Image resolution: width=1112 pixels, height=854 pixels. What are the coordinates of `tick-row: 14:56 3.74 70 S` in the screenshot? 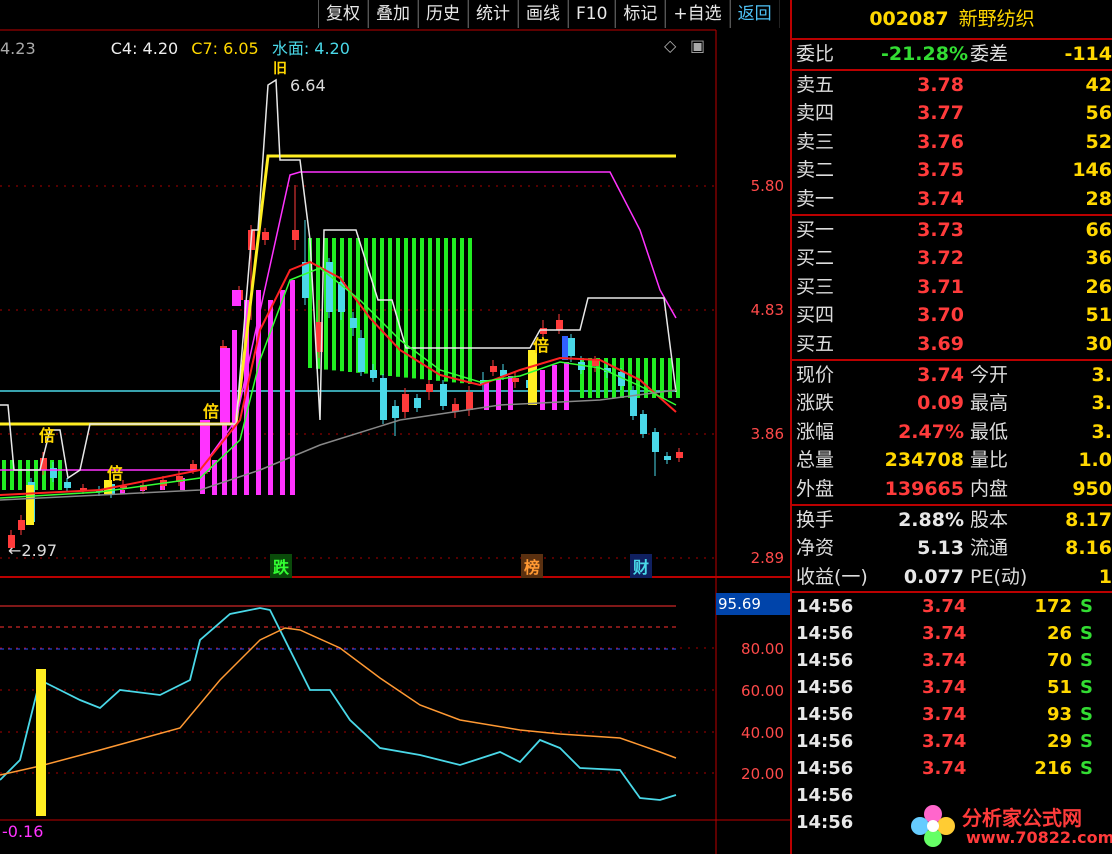 It's located at (952, 660).